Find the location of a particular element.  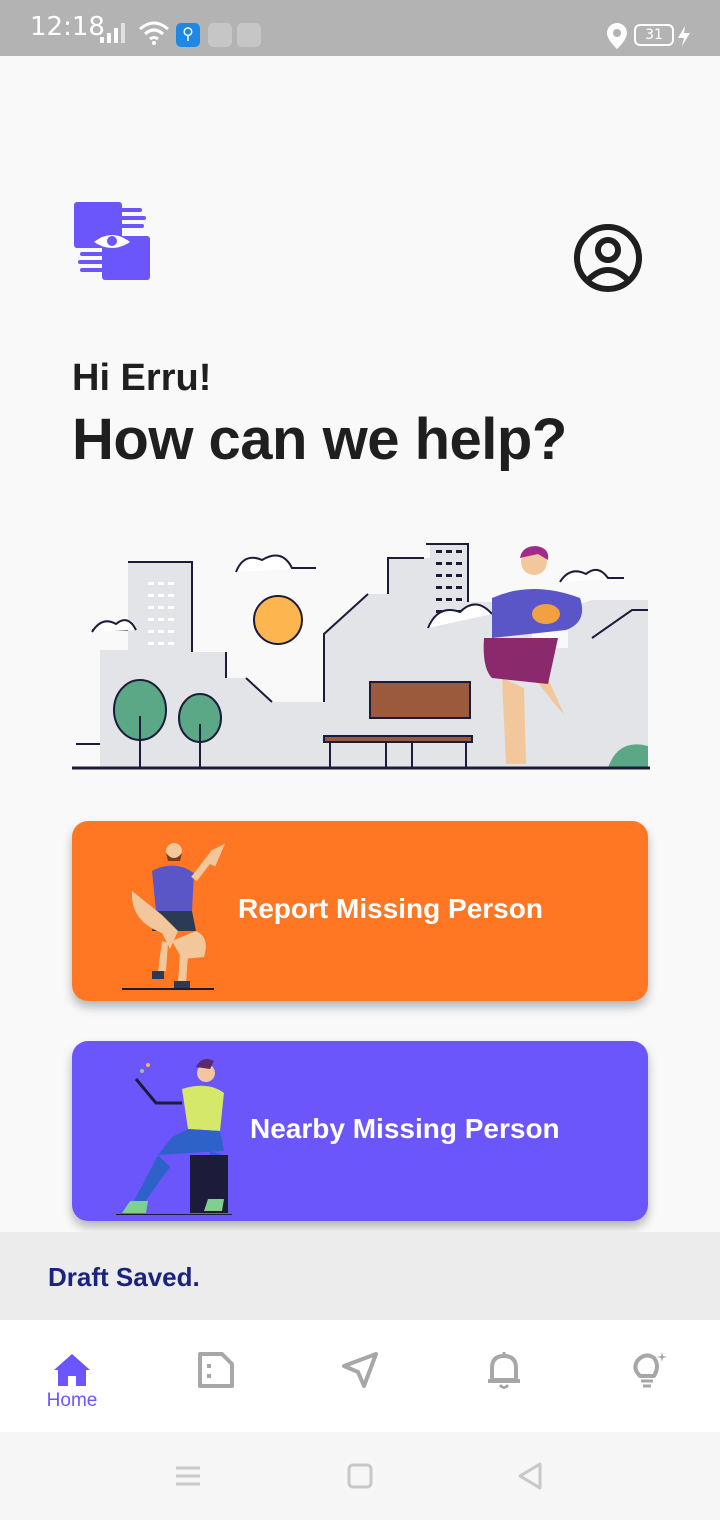

back-icon is located at coordinates (530, 1476).